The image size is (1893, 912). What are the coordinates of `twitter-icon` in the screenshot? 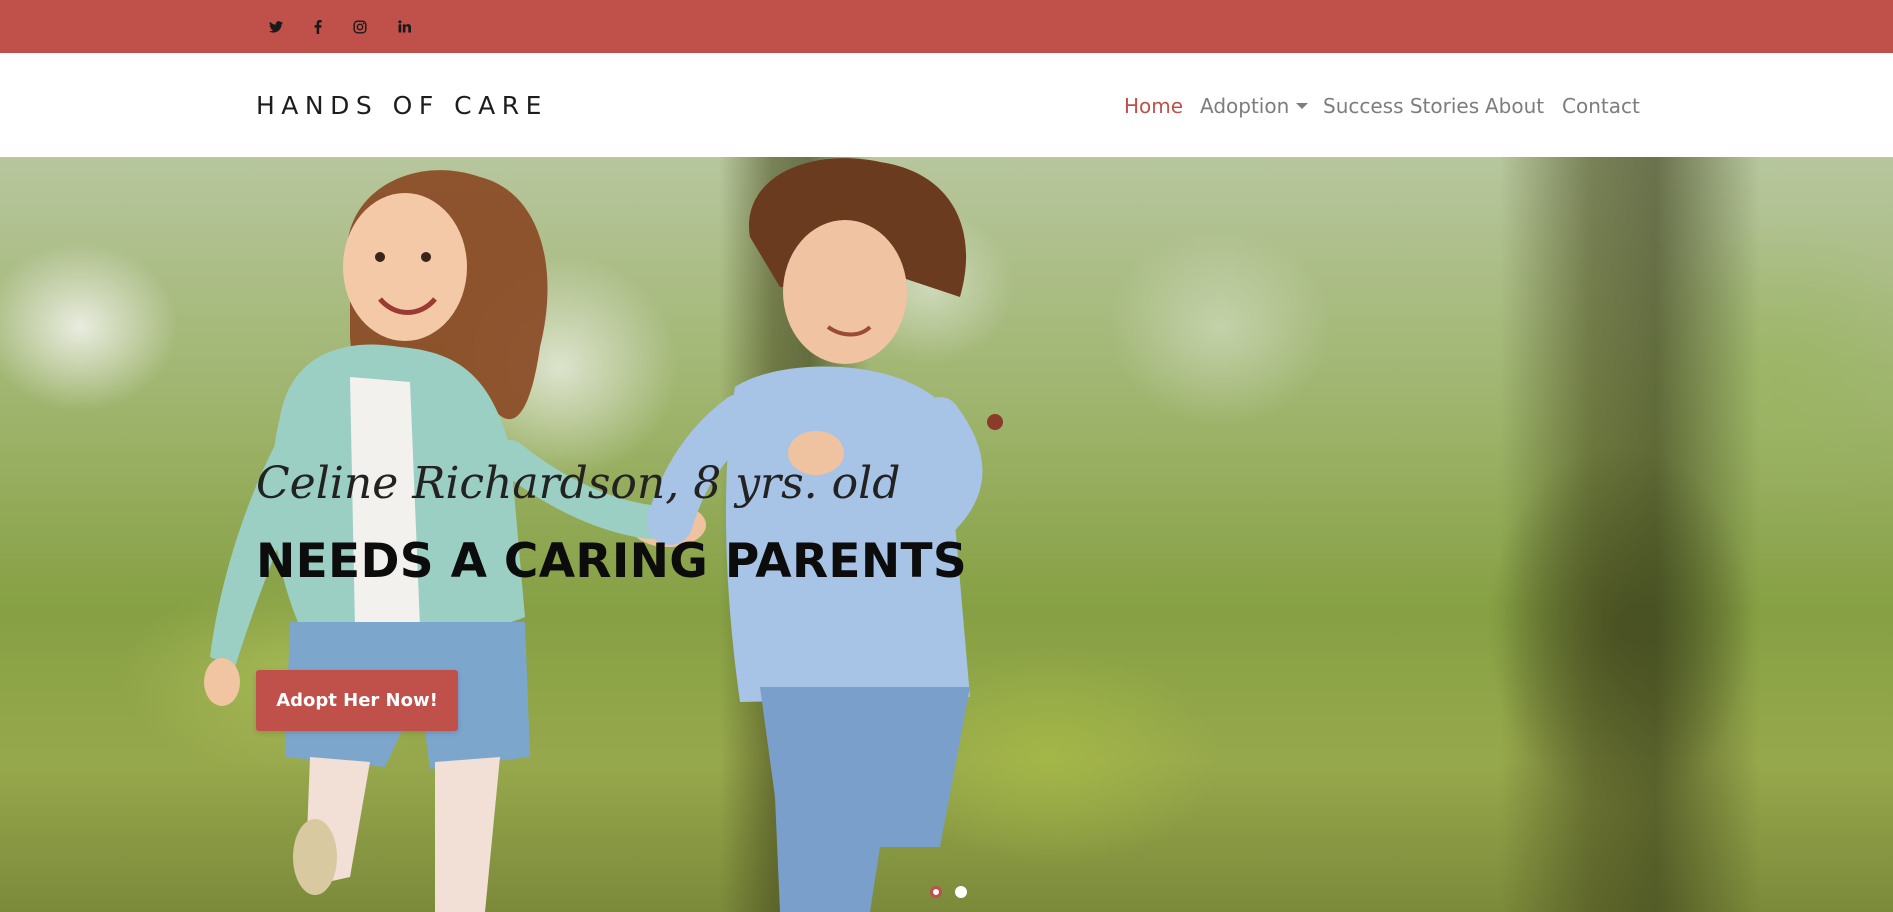 It's located at (276, 26).